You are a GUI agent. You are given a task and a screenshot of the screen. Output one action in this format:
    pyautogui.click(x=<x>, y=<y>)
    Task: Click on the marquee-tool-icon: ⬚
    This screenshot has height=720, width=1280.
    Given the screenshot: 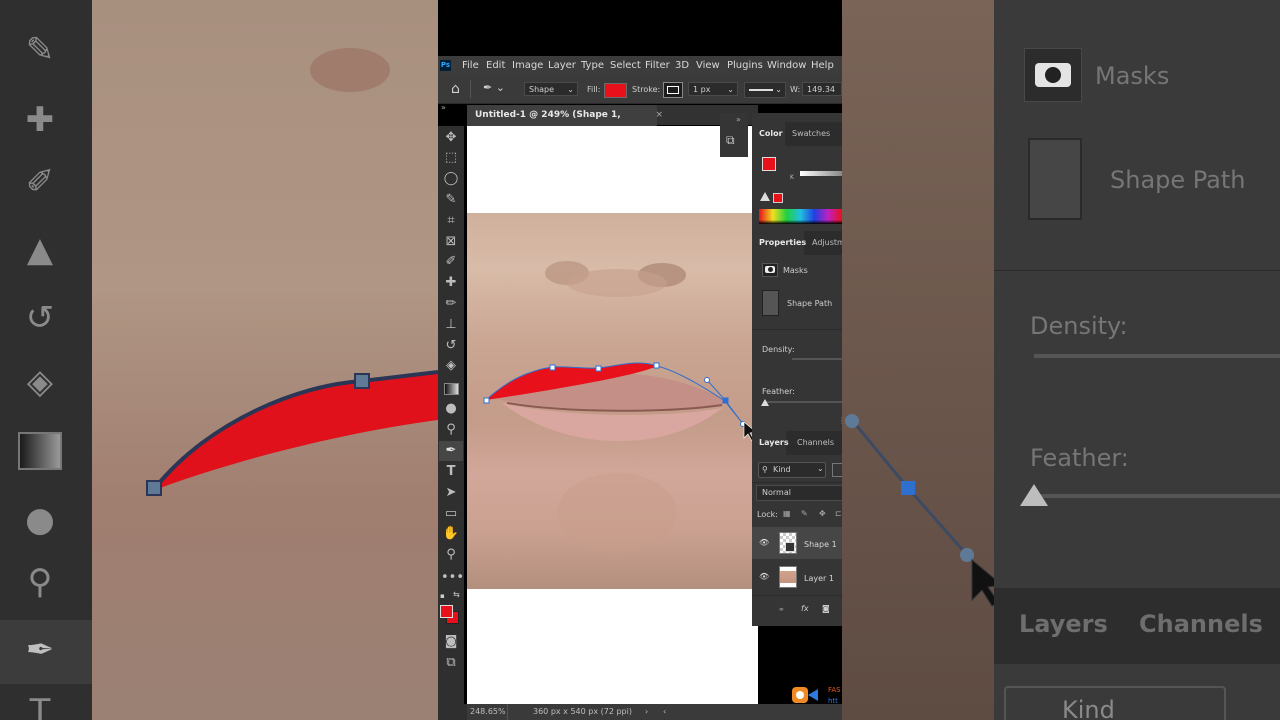 What is the action you would take?
    pyautogui.click(x=451, y=158)
    